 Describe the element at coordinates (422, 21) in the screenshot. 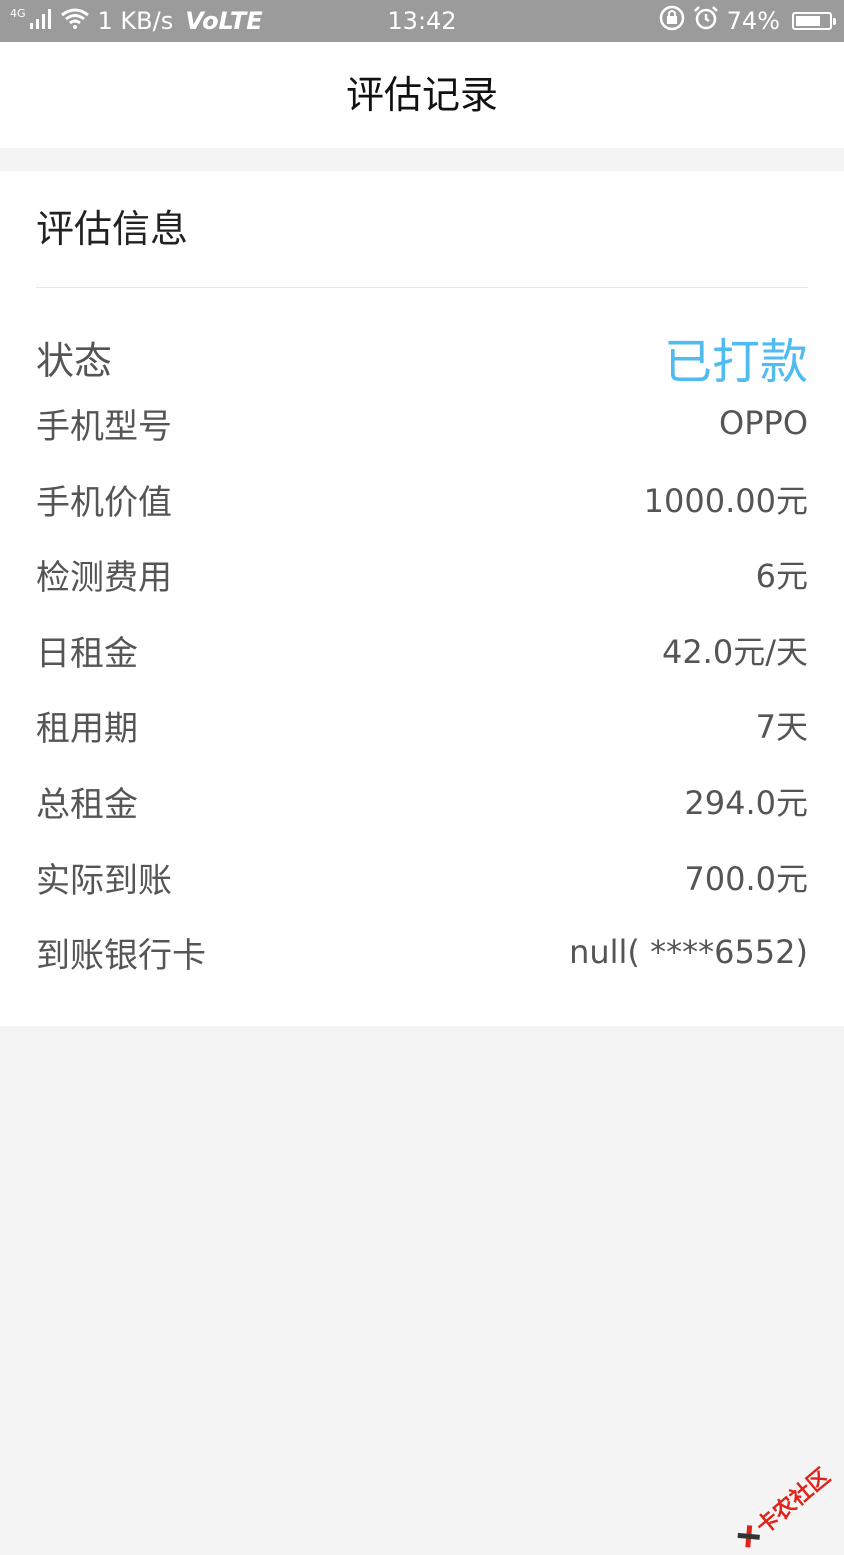

I see `status-bar: 4G 1 KB/s VoLTE 13:42 74%` at that location.